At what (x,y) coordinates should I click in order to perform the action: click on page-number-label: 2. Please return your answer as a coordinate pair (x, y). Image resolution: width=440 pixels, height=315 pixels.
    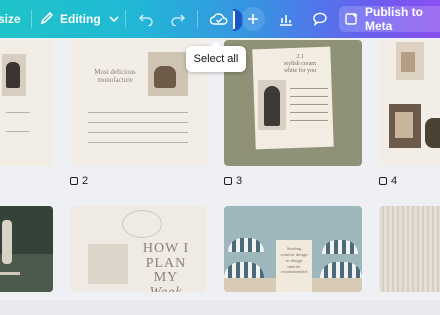
    Looking at the image, I should click on (85, 181).